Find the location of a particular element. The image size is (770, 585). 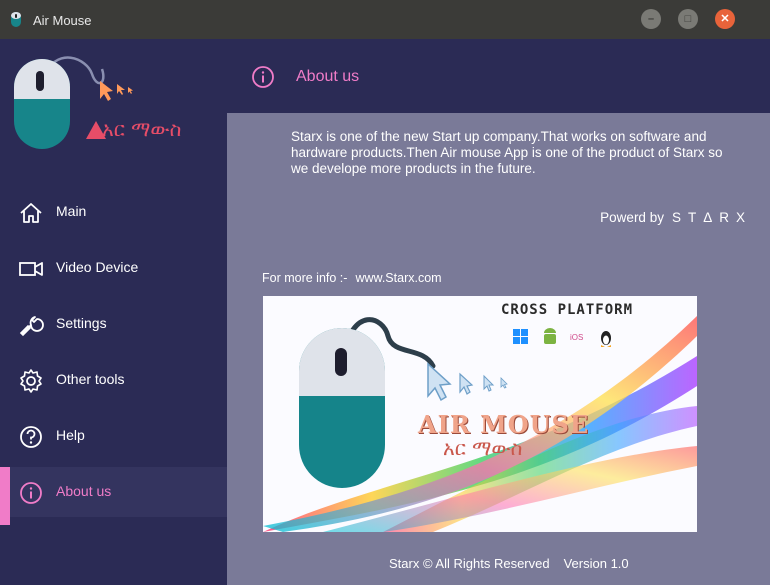

maximize-icon: □ is located at coordinates (688, 19).